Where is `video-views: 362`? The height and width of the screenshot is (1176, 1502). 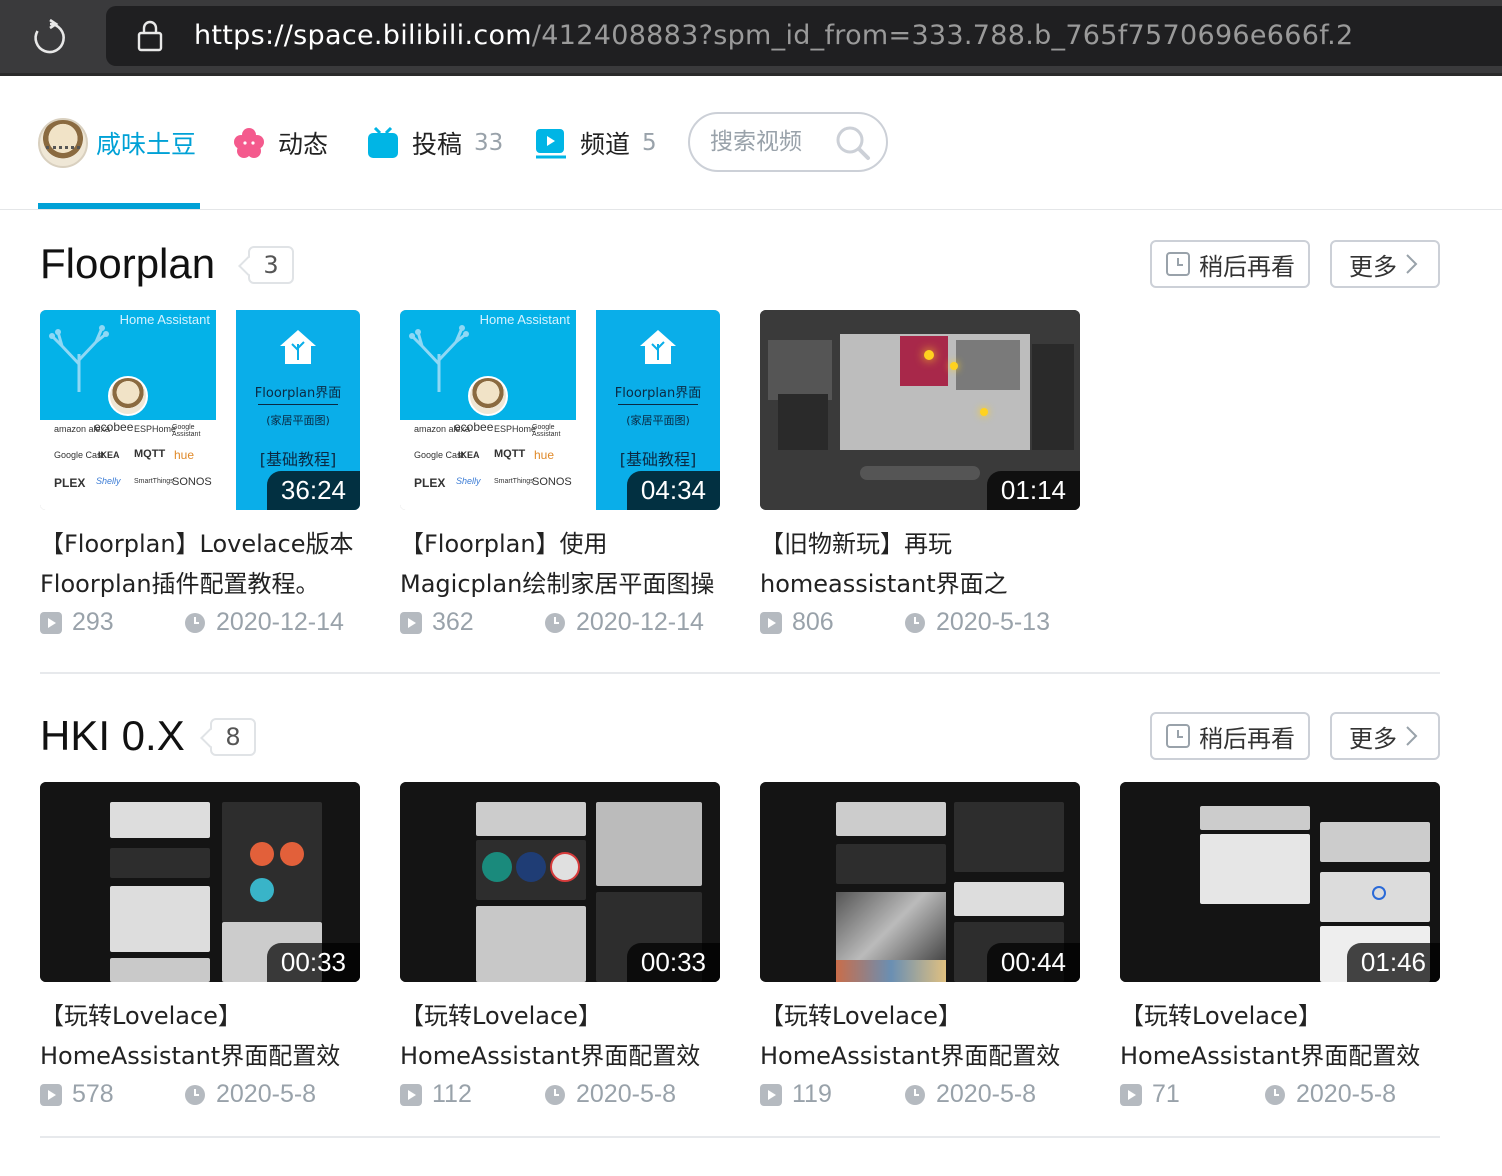 video-views: 362 is located at coordinates (453, 622).